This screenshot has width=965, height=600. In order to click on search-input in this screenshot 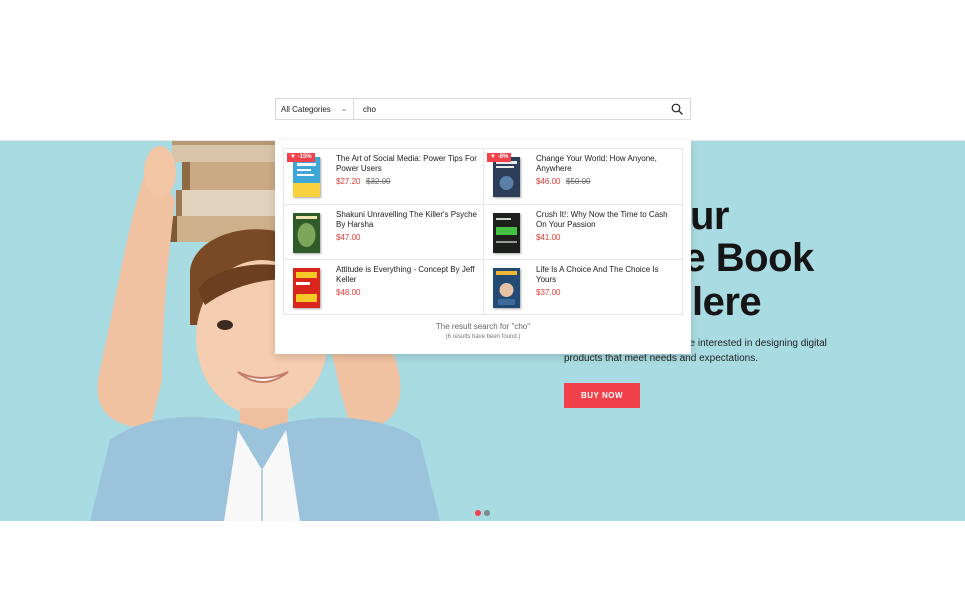, I will do `click(509, 109)`.